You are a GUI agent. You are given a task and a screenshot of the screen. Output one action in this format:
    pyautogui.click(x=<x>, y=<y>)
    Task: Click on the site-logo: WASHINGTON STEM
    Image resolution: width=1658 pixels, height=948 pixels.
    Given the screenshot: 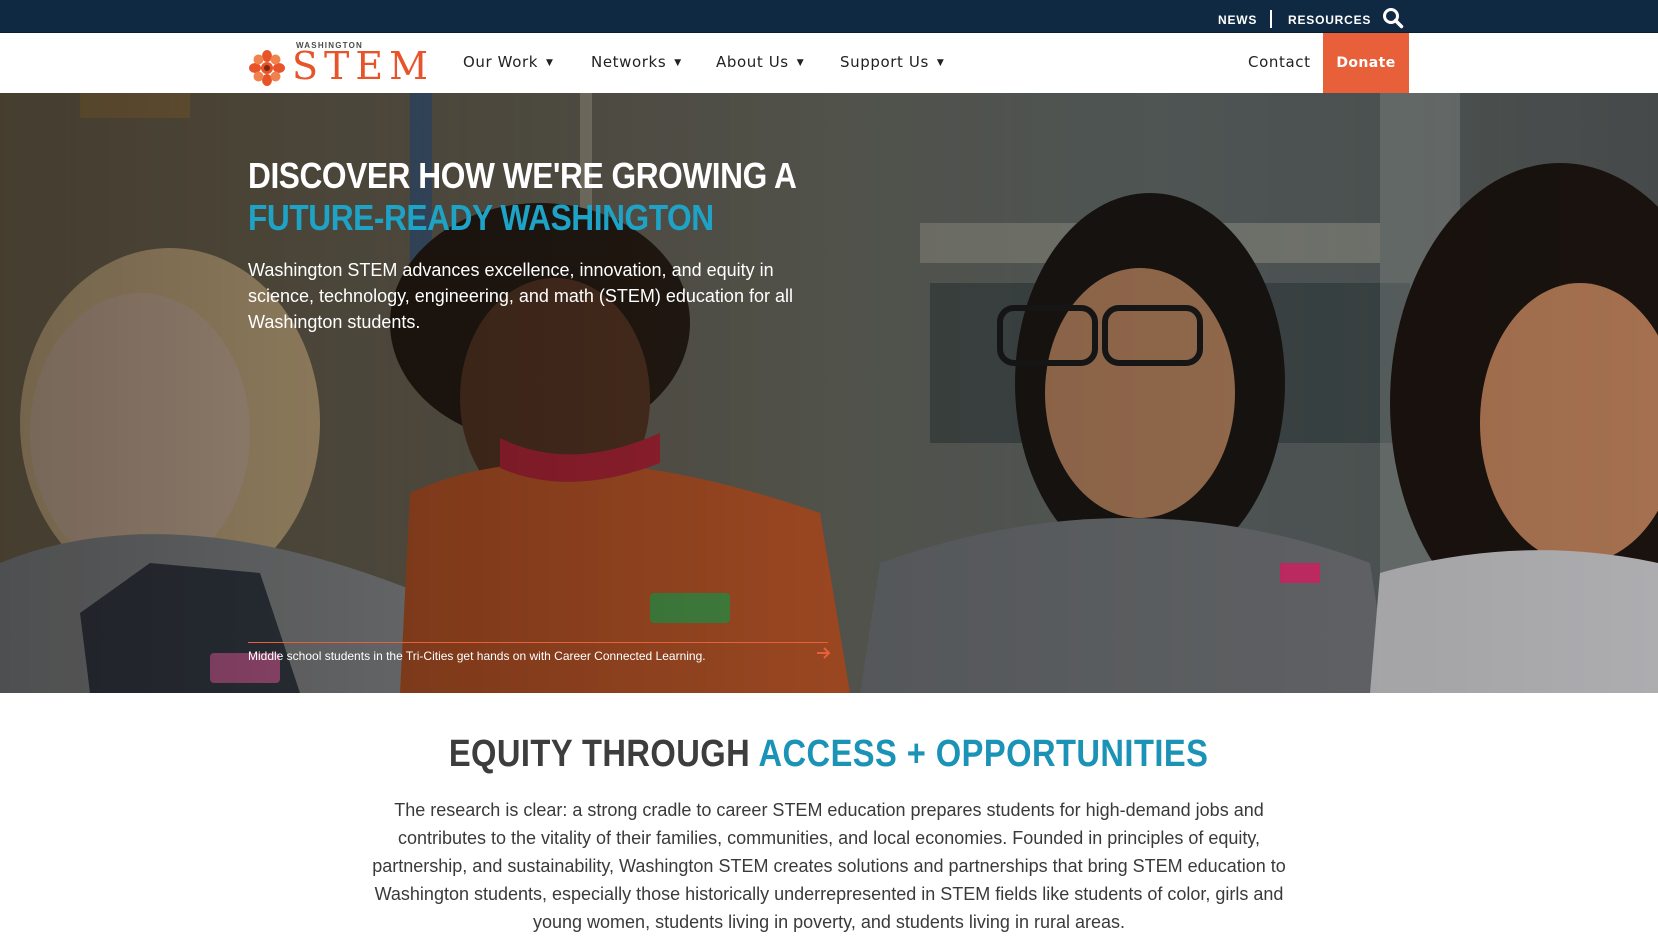 What is the action you would take?
    pyautogui.click(x=340, y=63)
    